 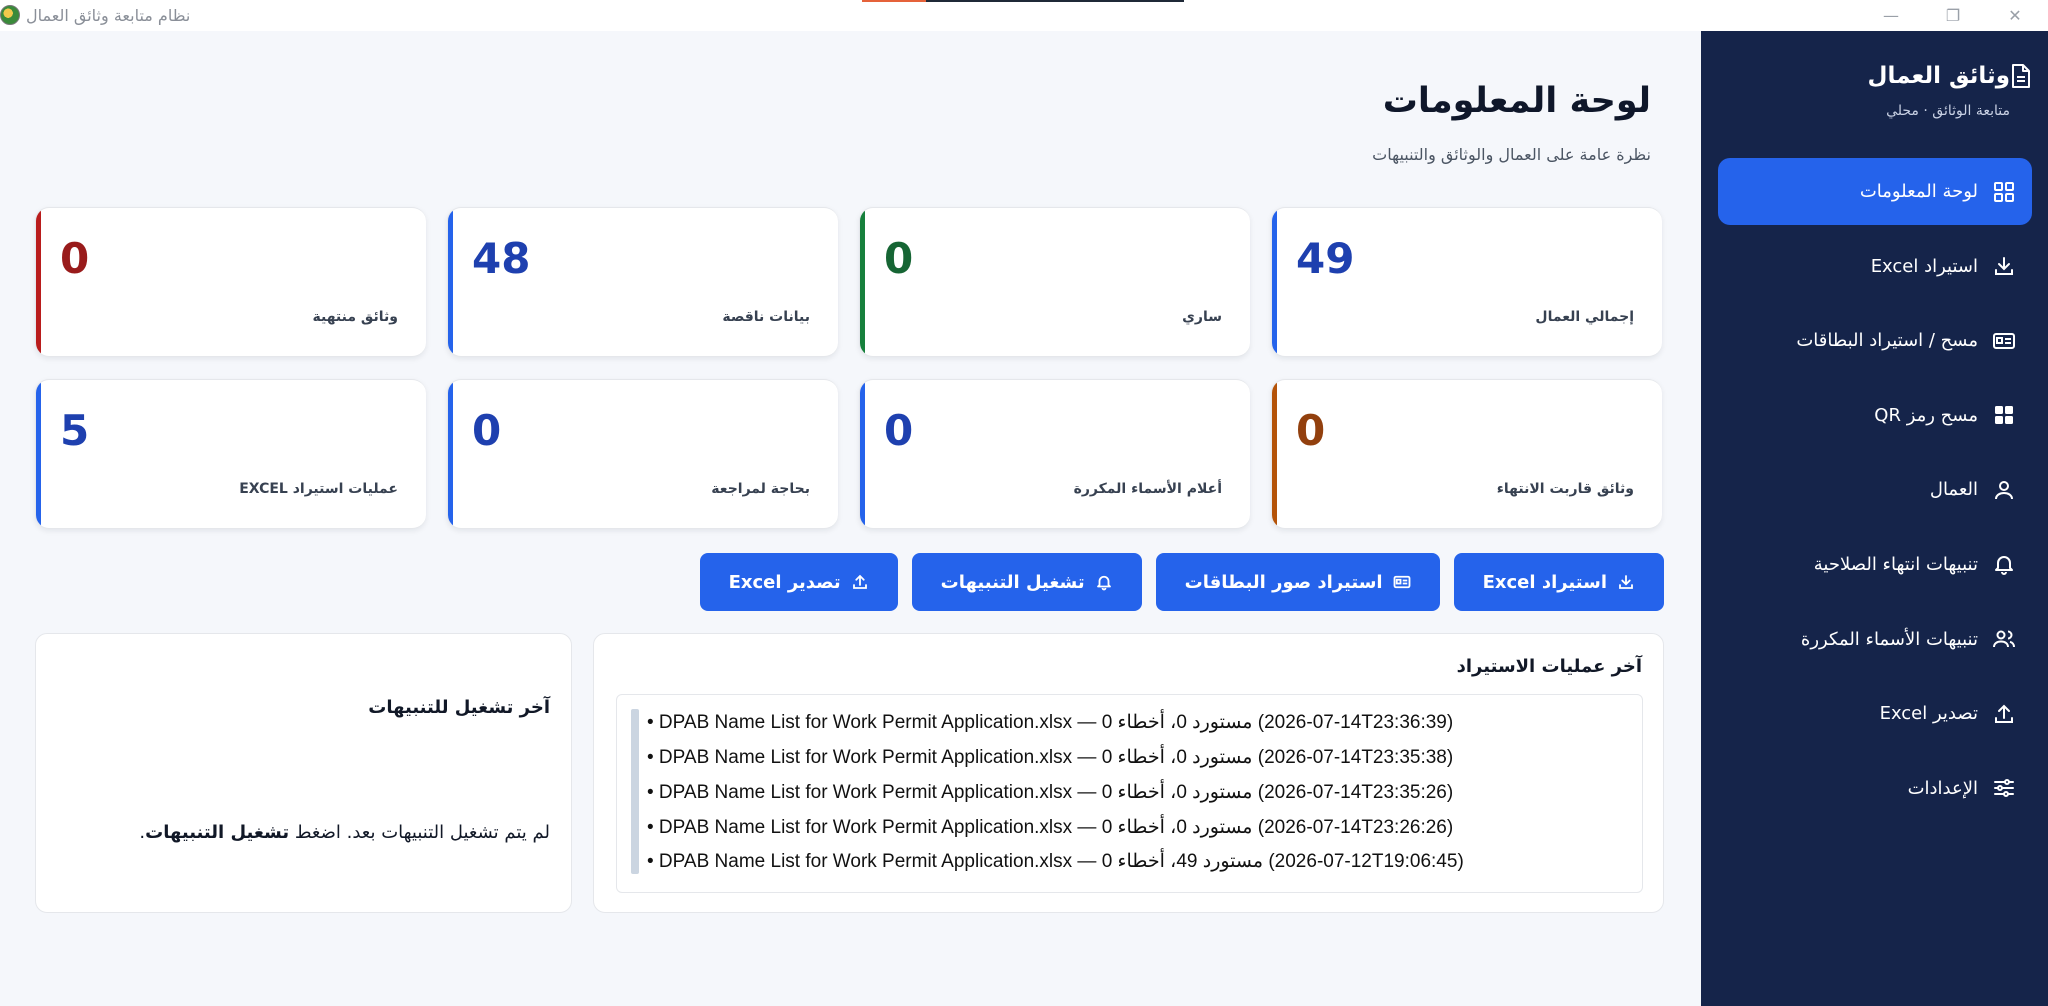 I want to click on run-alerts-button: تشغيل التنبيهات, so click(x=1026, y=582).